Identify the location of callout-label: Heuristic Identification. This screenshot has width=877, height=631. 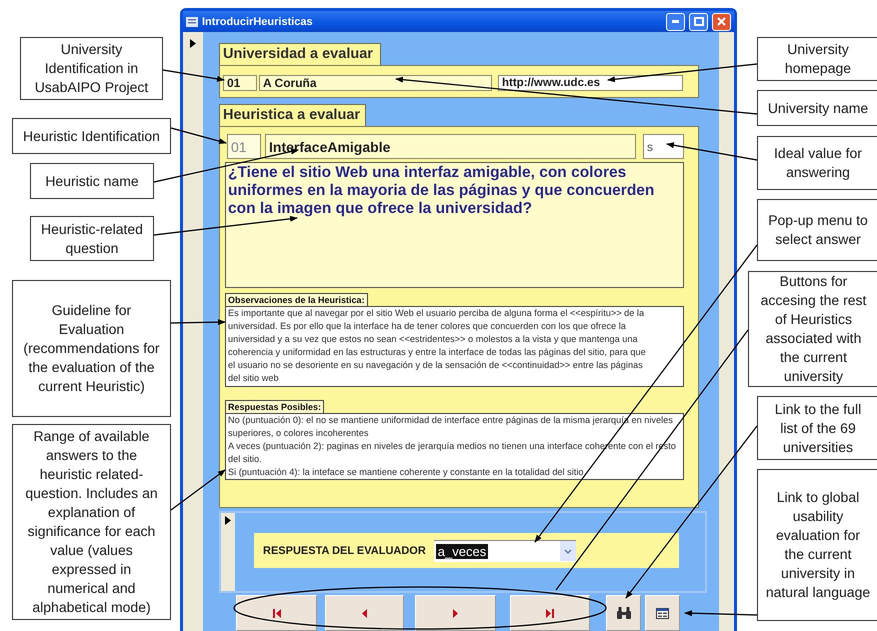
(91, 136).